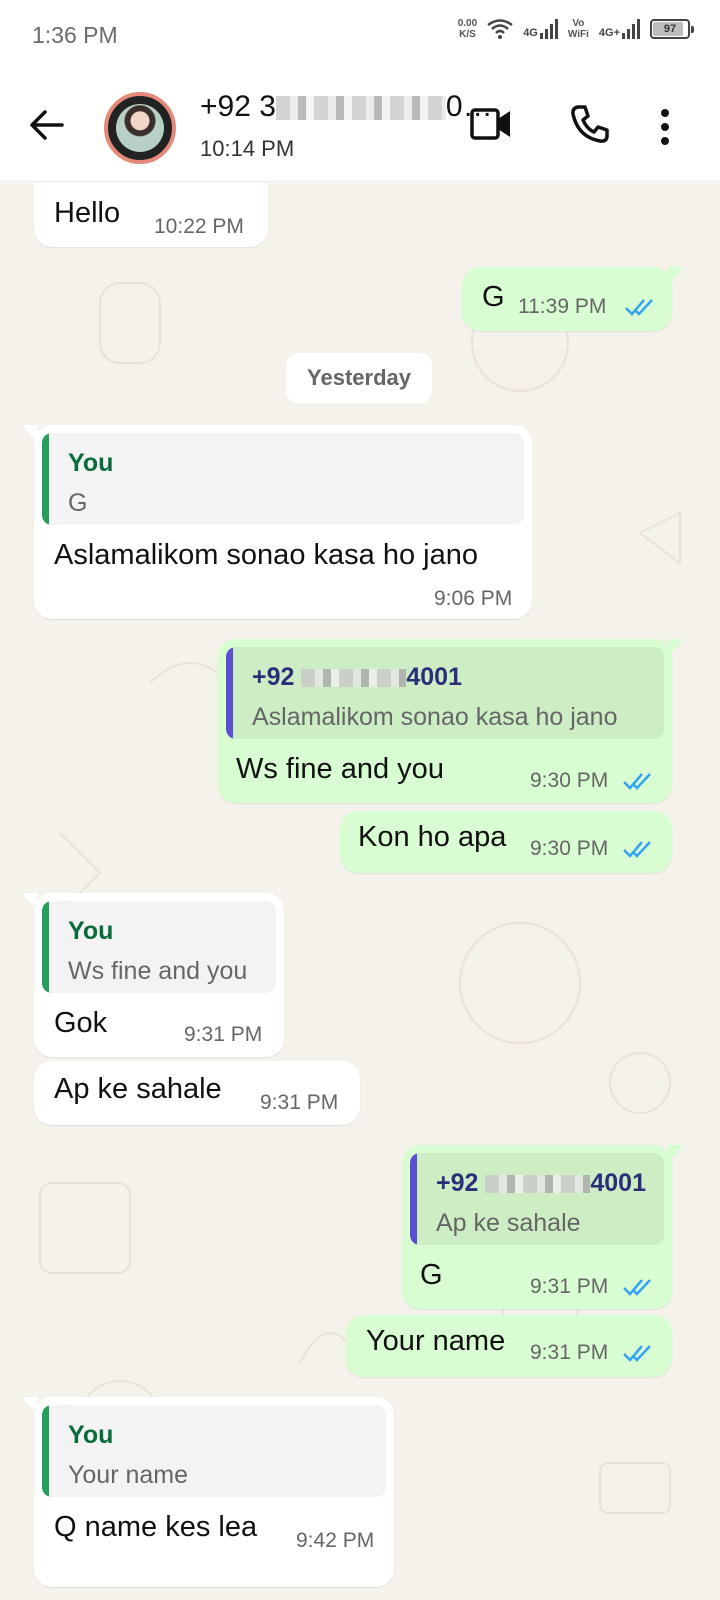 This screenshot has width=720, height=1600. I want to click on message-text: Gok, so click(81, 1023).